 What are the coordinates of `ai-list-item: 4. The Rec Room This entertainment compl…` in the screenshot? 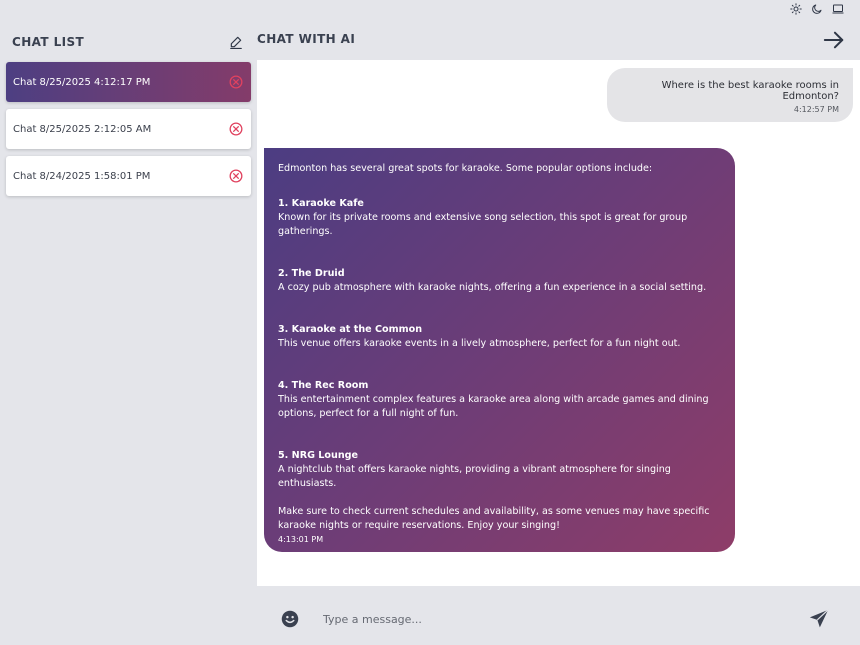 It's located at (499, 400).